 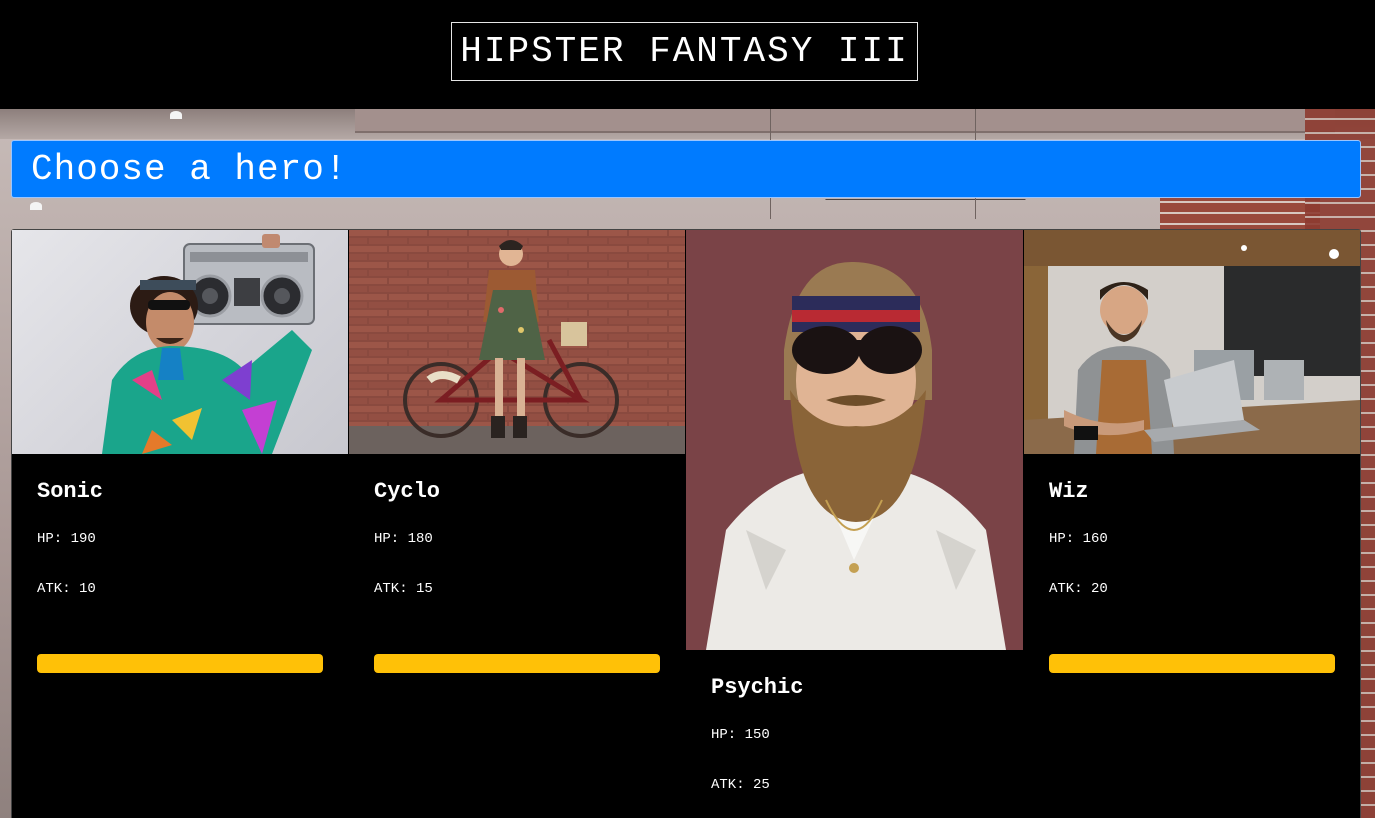 I want to click on sonic-hero-photo, so click(x=180, y=342).